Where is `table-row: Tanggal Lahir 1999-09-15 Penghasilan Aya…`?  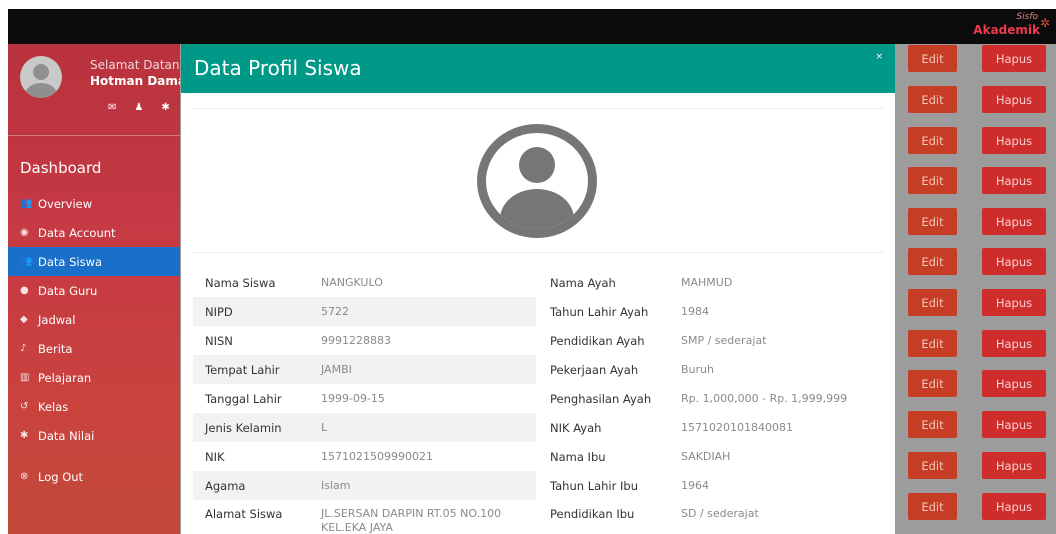
table-row: Tanggal Lahir 1999-09-15 Penghasilan Aya… is located at coordinates (538, 398).